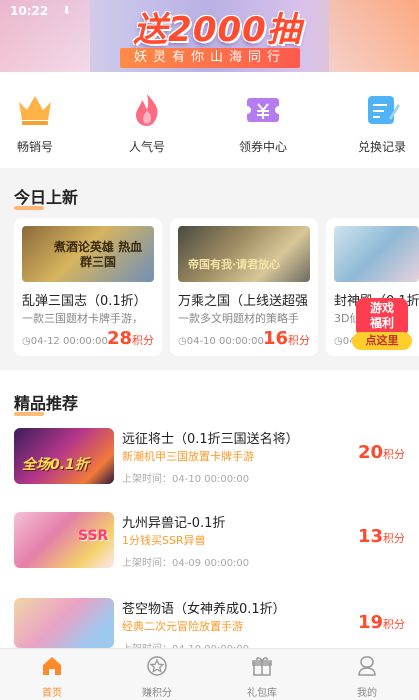 The height and width of the screenshot is (700, 419). I want to click on game-name: 九州异兽记-0.1折, so click(174, 523).